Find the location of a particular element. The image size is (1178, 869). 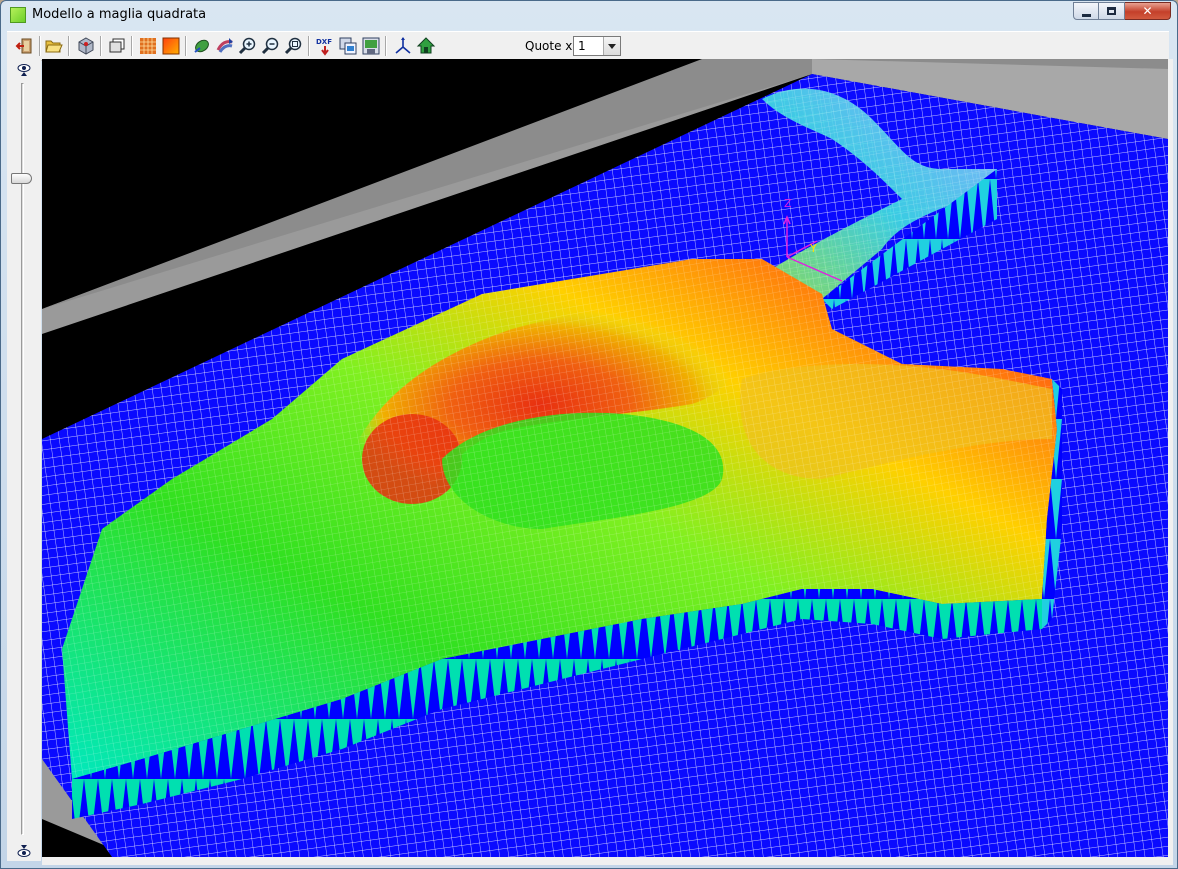

model-icon is located at coordinates (86, 46).